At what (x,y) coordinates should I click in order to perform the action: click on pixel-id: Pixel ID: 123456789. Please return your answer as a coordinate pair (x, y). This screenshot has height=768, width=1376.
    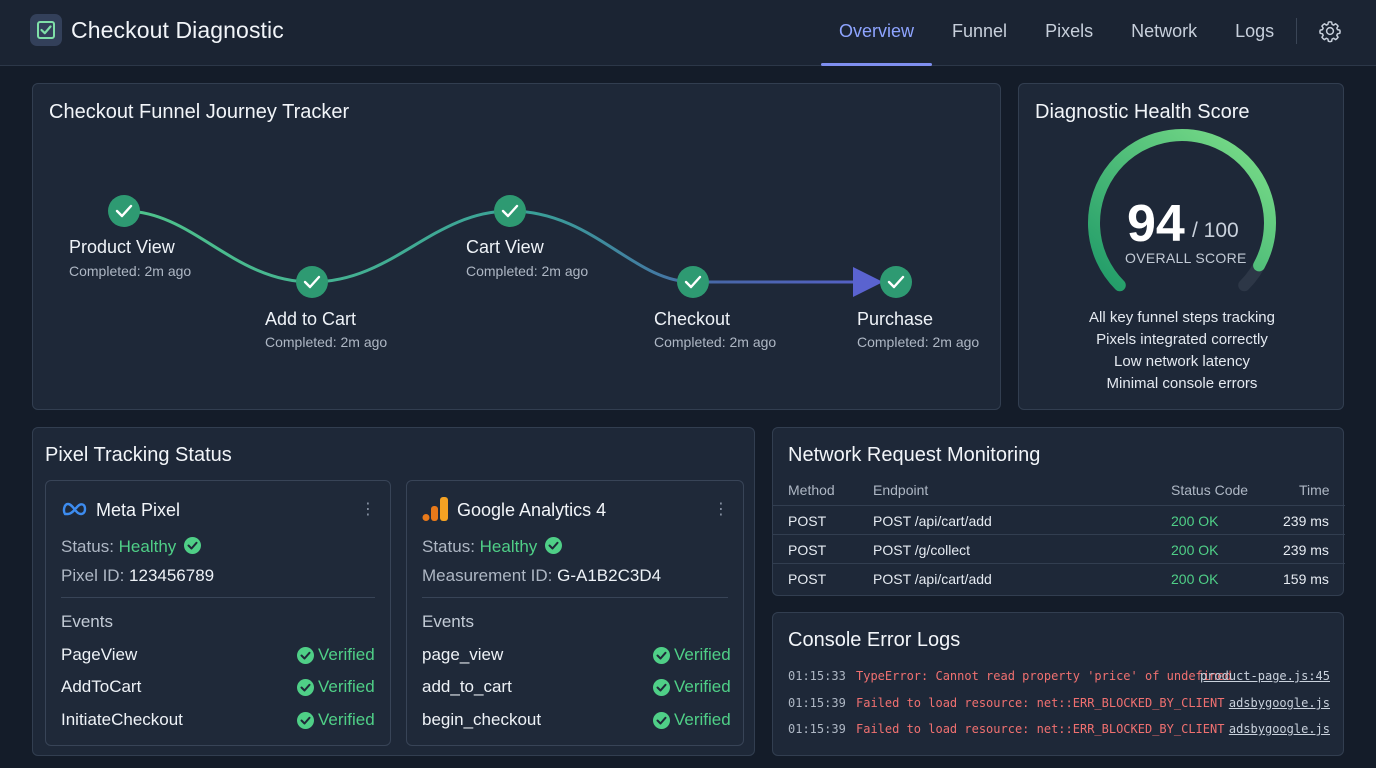
    Looking at the image, I should click on (137, 576).